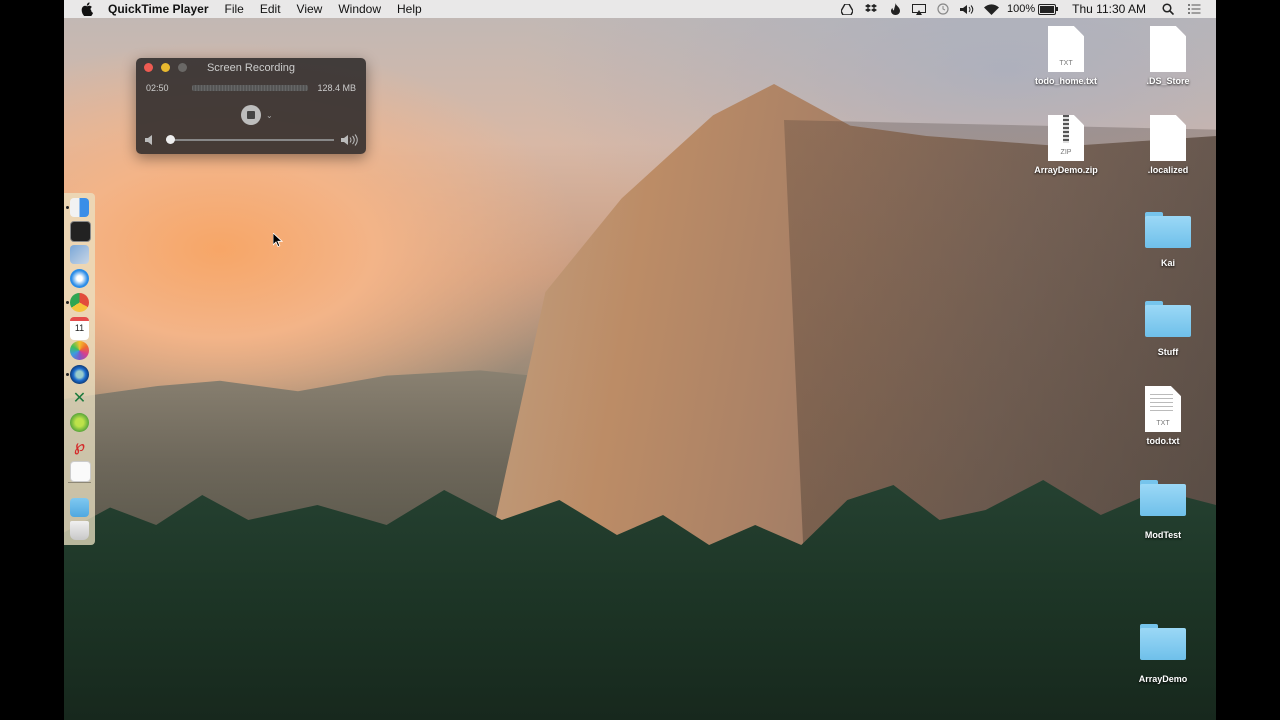 Image resolution: width=1280 pixels, height=720 pixels. What do you see at coordinates (269, 115) in the screenshot?
I see `options-chevron-down-icon: ⌄` at bounding box center [269, 115].